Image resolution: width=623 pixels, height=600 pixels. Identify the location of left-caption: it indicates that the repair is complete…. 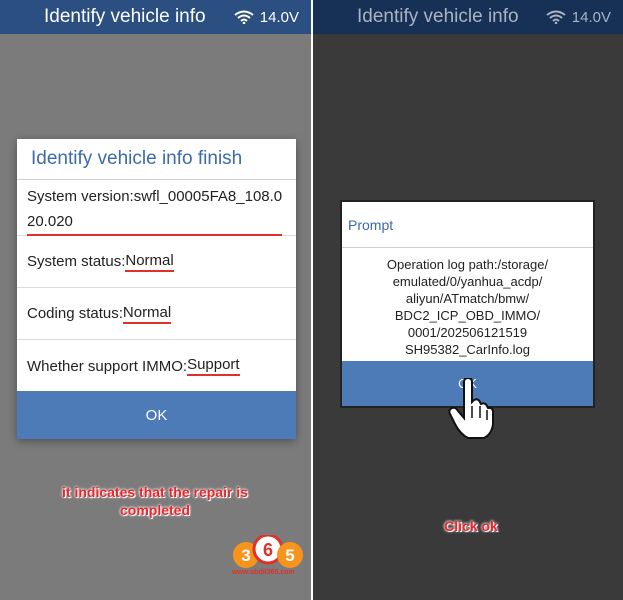
(155, 501).